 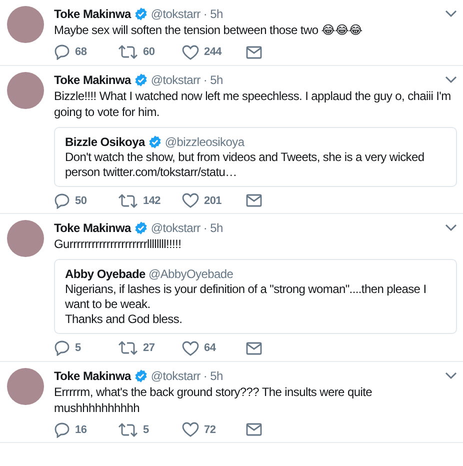 What do you see at coordinates (105, 274) in the screenshot?
I see `author-name: Abby Oyebade` at bounding box center [105, 274].